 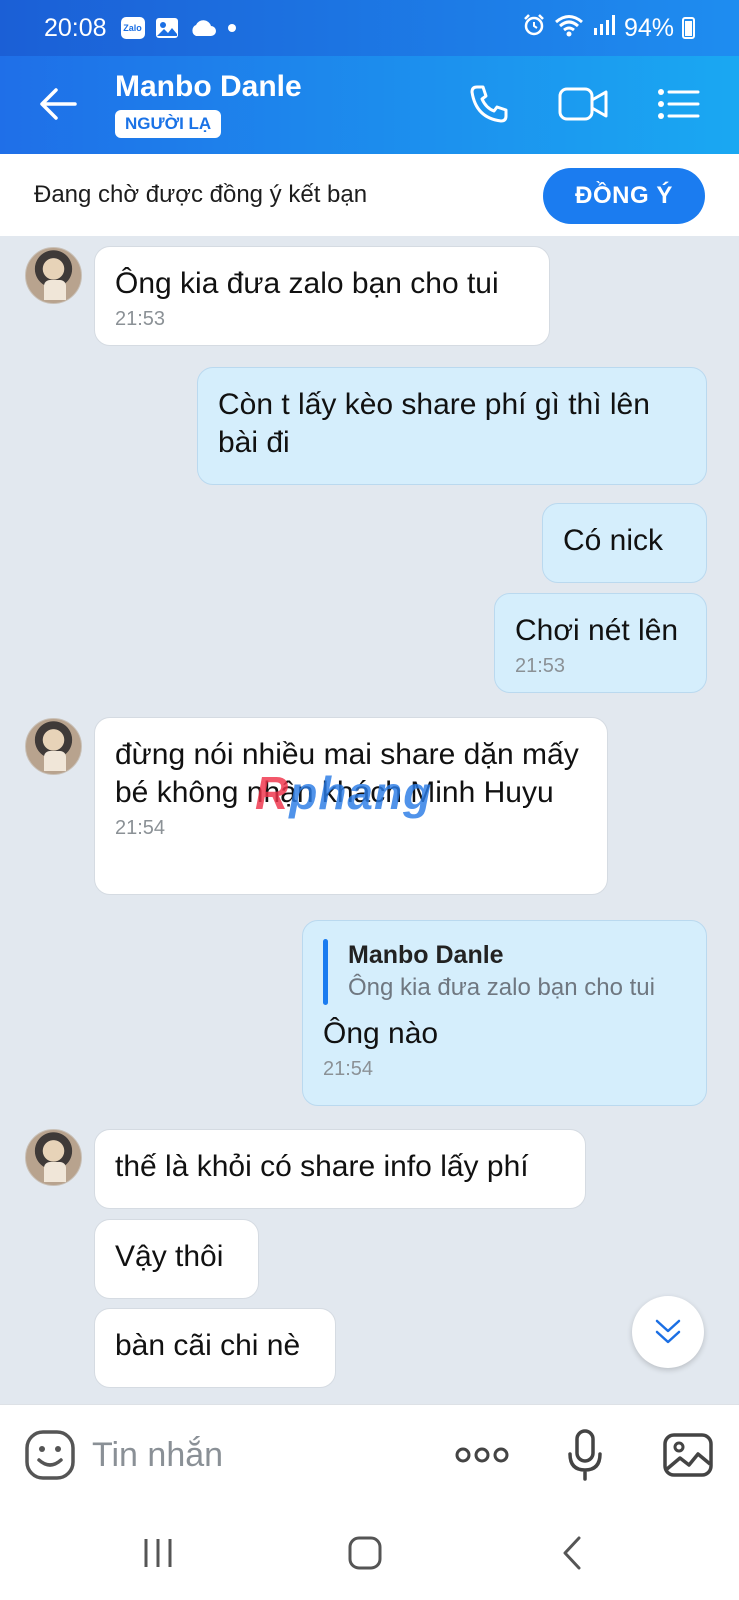 I want to click on chat-header: Manbo Danle NGƯỜI LẠ, so click(x=369, y=105).